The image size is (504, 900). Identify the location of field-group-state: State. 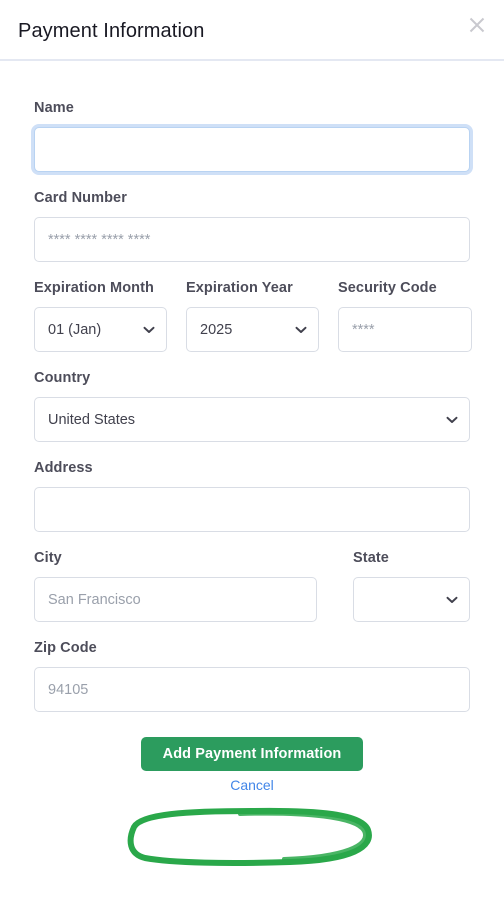
(411, 585).